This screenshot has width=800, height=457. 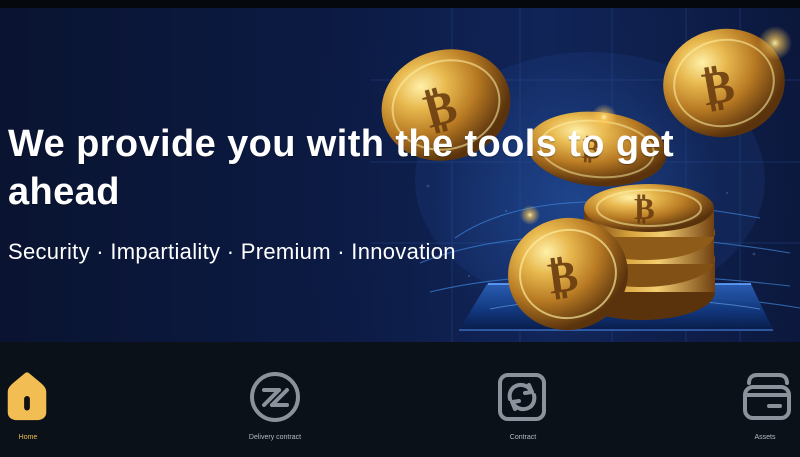 What do you see at coordinates (275, 437) in the screenshot?
I see `bottom-nav-delivery-contract-label: Delivery contract` at bounding box center [275, 437].